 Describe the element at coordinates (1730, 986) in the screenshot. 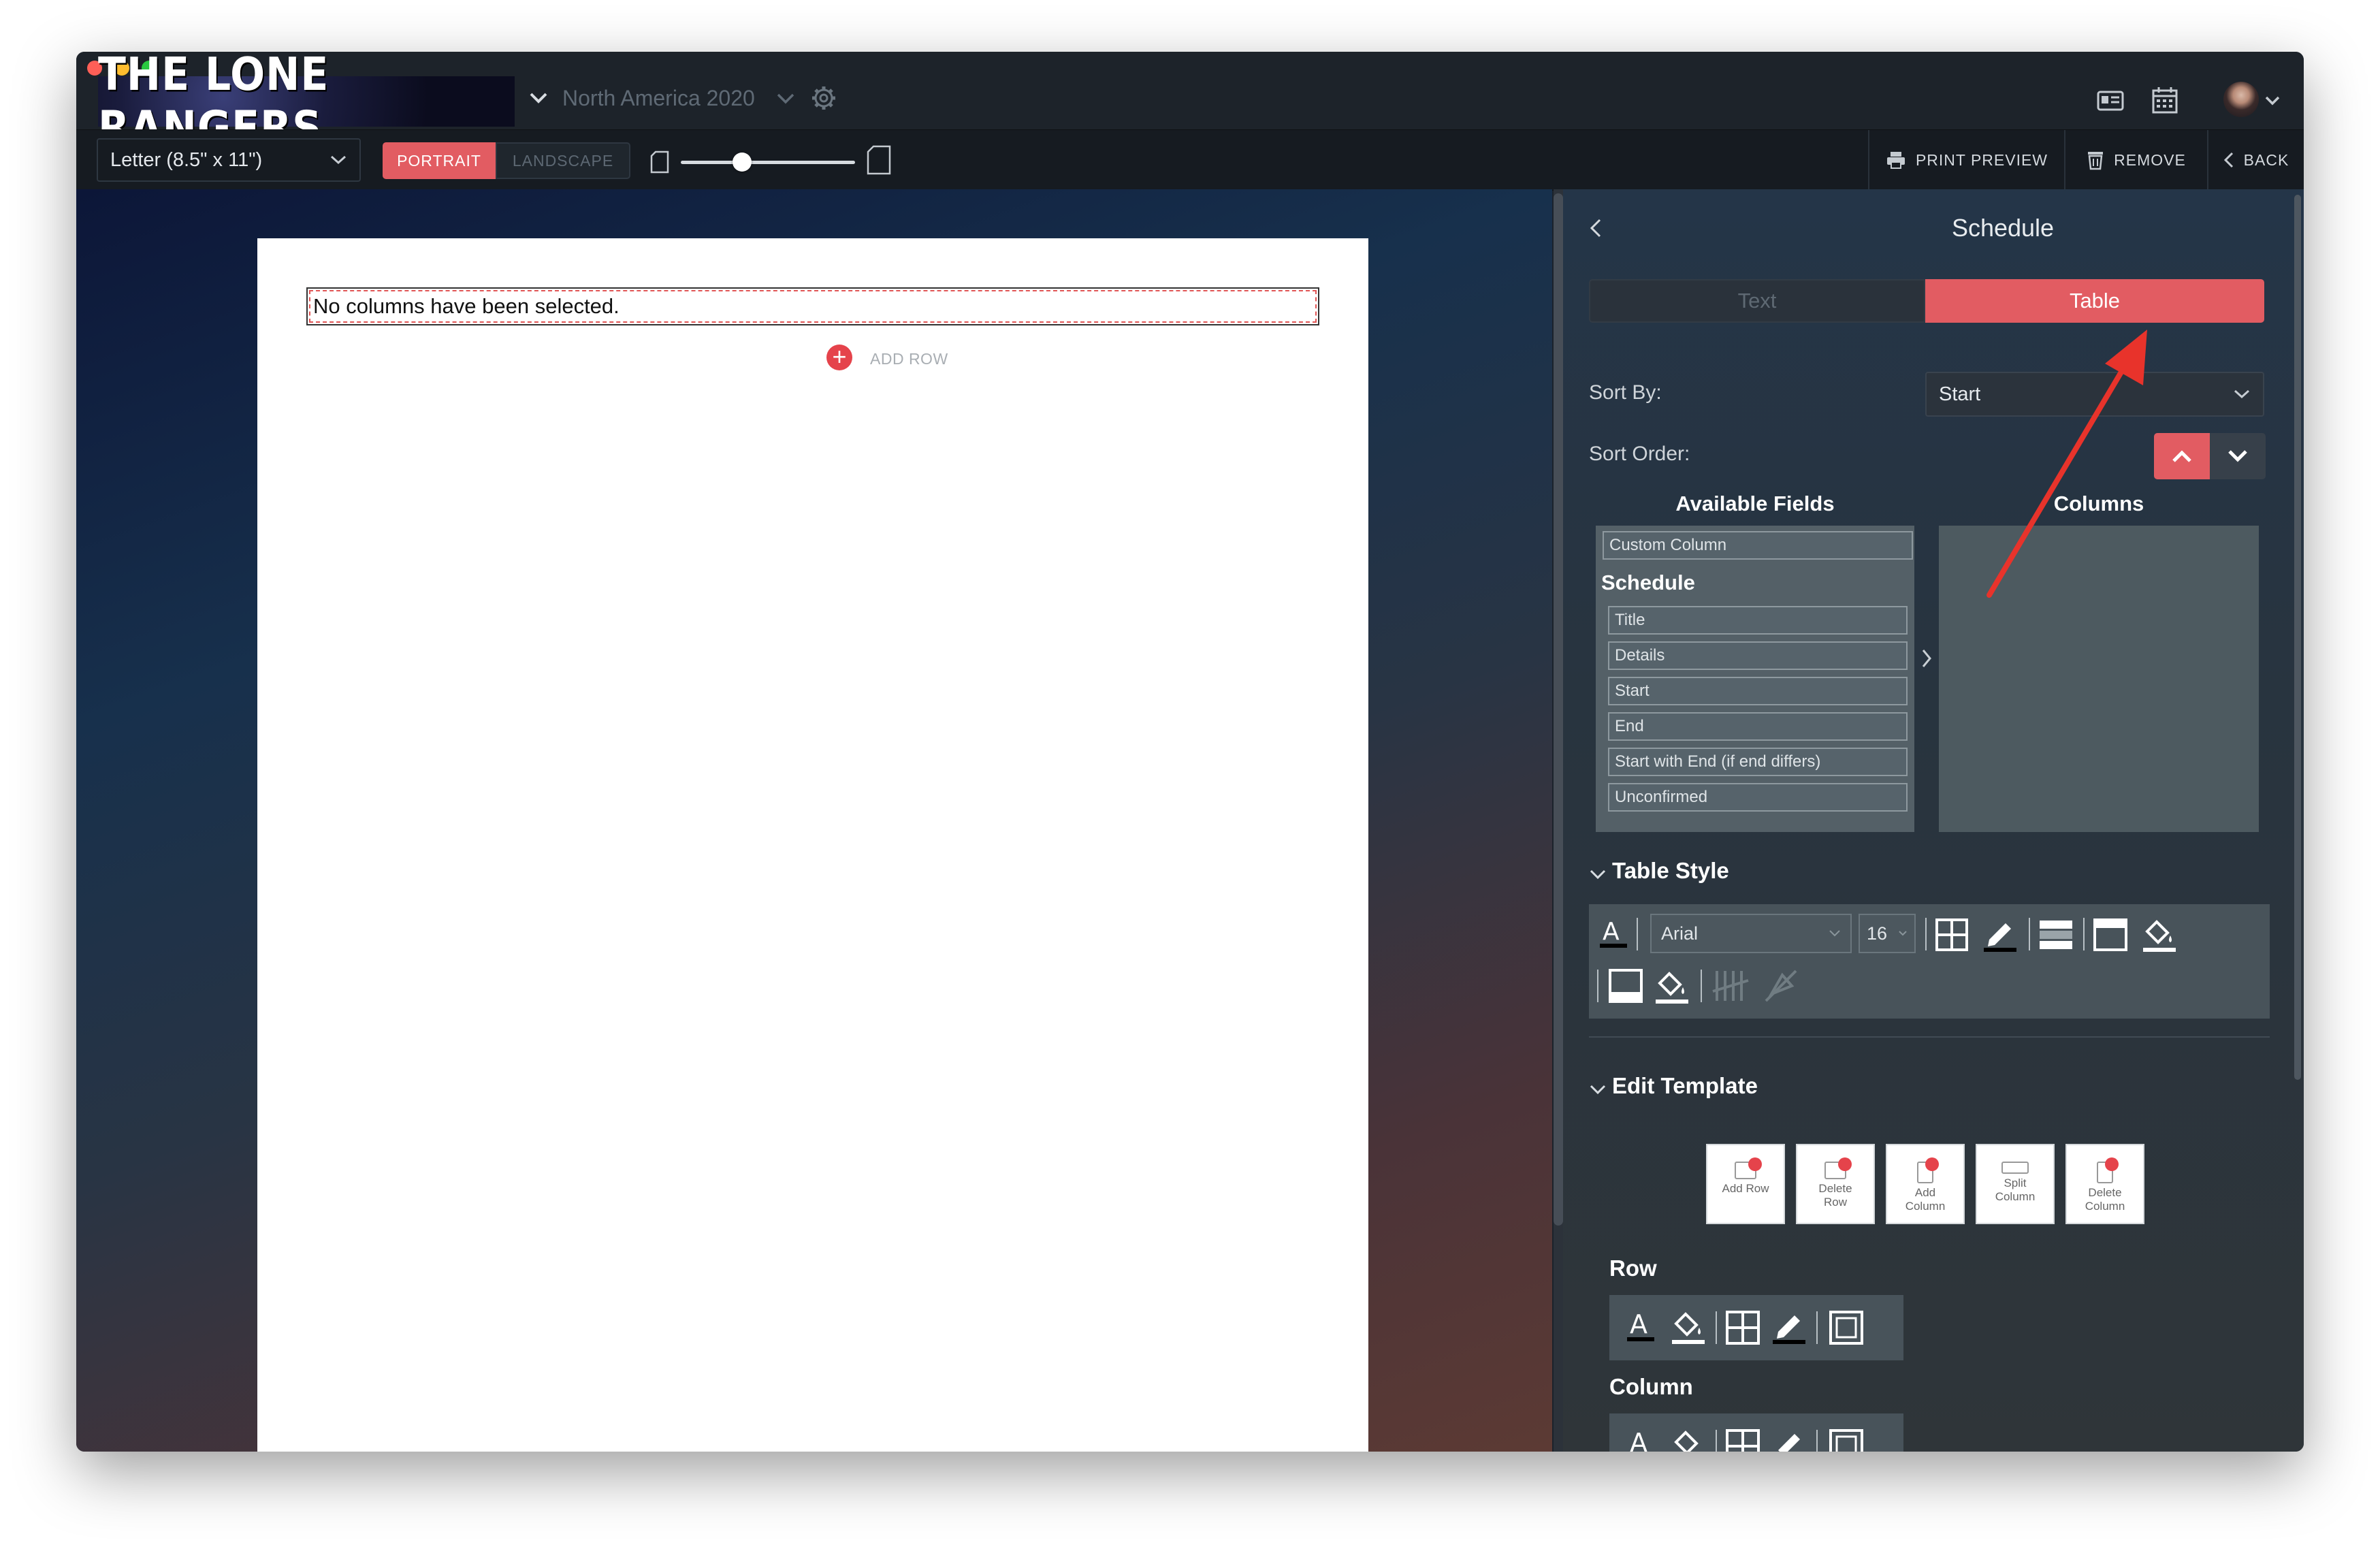

I see `column-dividers-disabled-icon` at that location.